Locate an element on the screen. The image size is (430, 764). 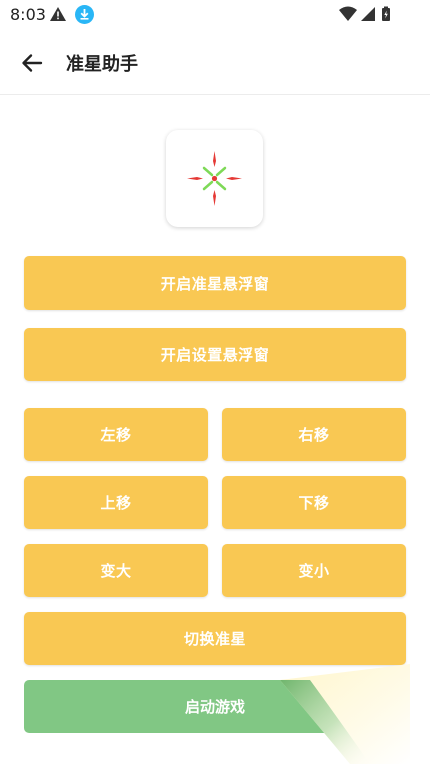
shrink-button: 变小 is located at coordinates (314, 570).